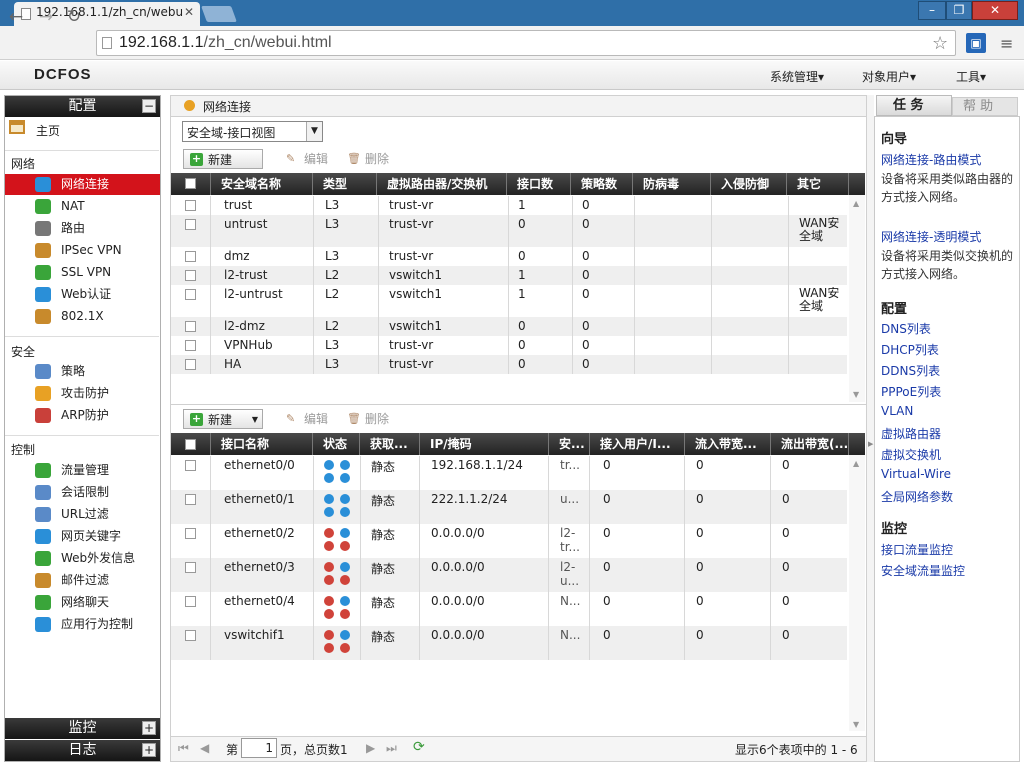 The width and height of the screenshot is (1024, 768). I want to click on nav-item-control_items-5: 邮件过滤, so click(82, 580).